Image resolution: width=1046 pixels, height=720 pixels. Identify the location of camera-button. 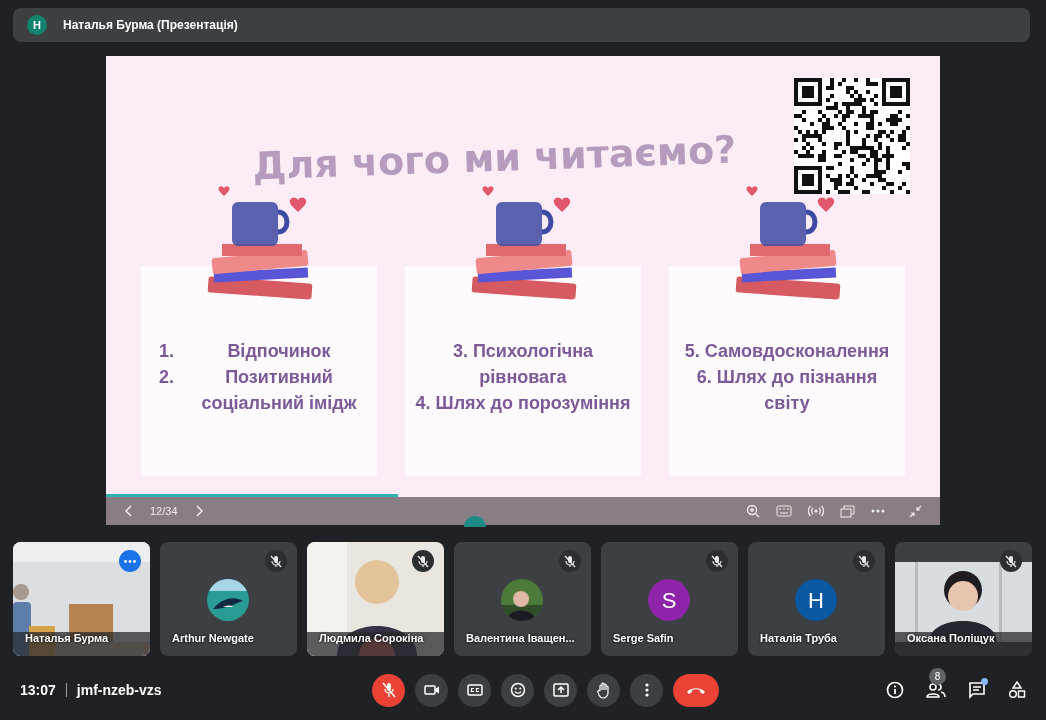
(431, 690).